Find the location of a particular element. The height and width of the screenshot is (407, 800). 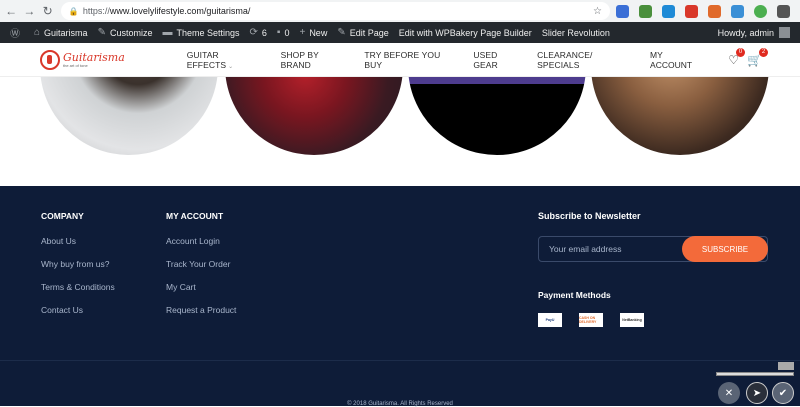

bookmark-star-icon: ☆ is located at coordinates (597, 11).